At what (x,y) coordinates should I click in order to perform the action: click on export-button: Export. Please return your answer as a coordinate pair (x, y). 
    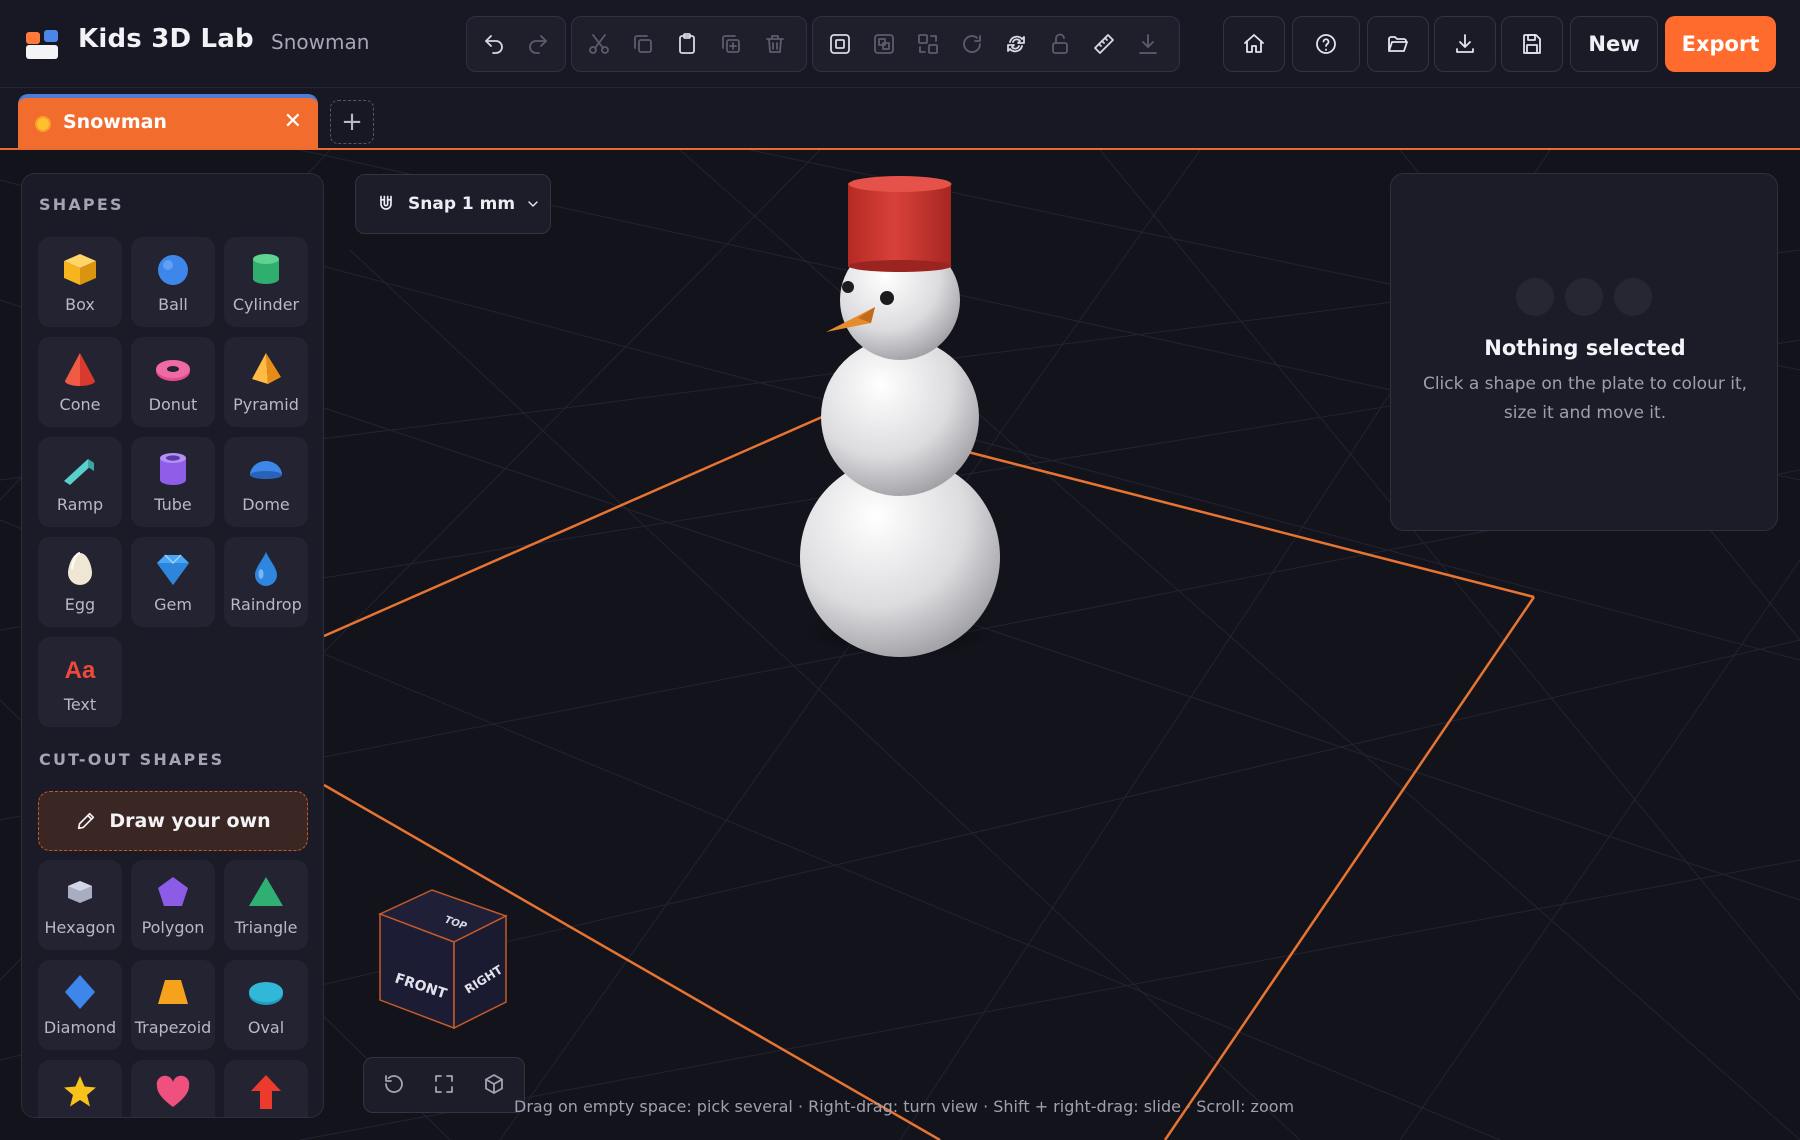
    Looking at the image, I should click on (1720, 44).